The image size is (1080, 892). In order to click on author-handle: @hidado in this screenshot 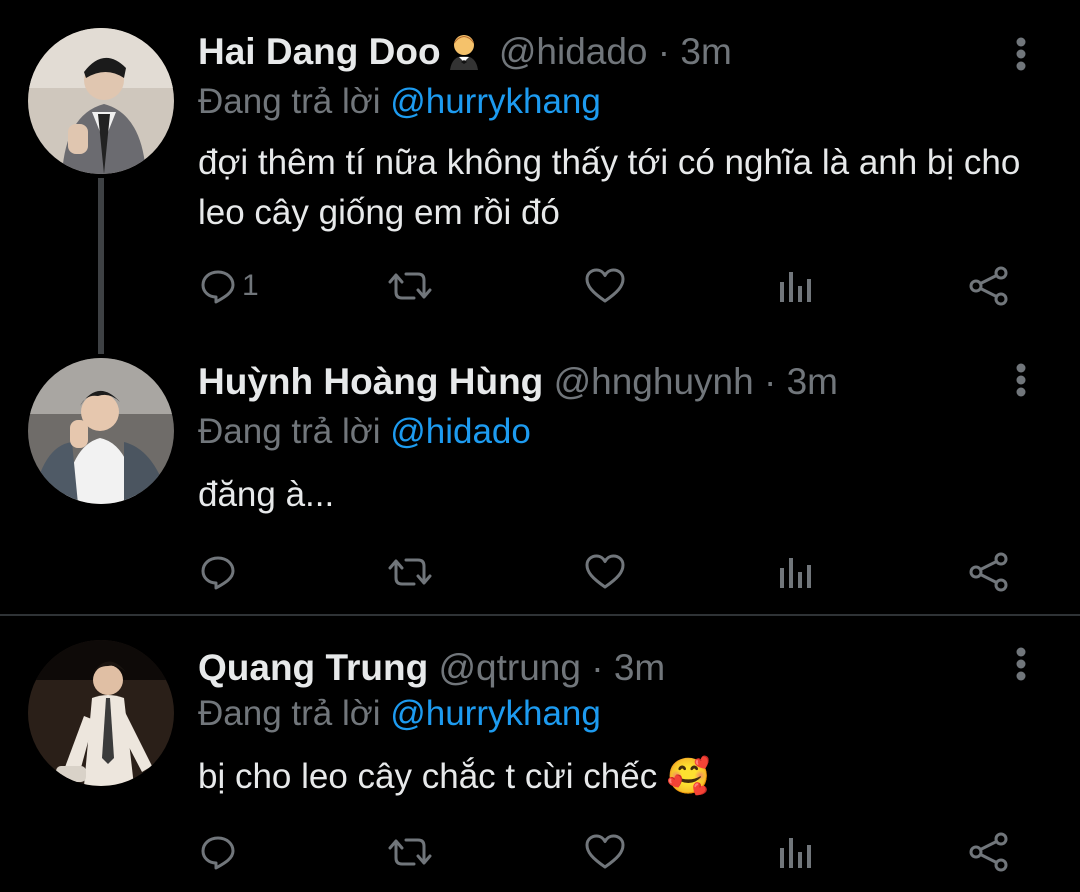, I will do `click(573, 51)`.